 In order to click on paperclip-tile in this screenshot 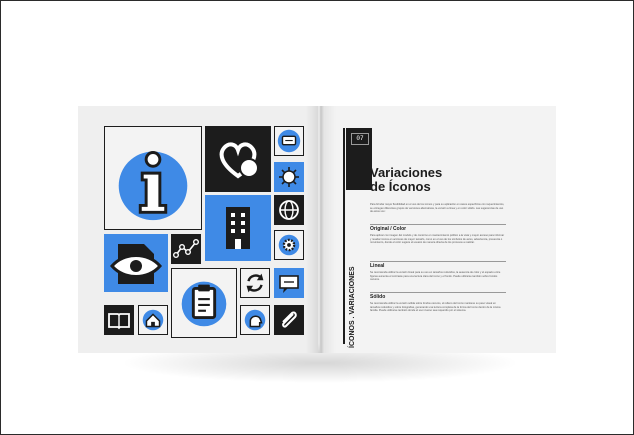, I will do `click(289, 320)`.